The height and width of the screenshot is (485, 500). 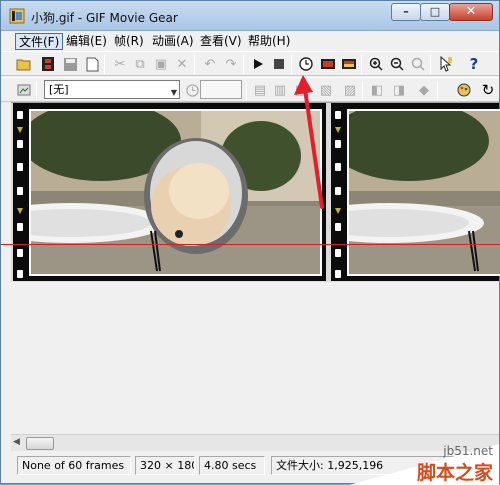 I want to click on frame-edit-icon-2: ▥, so click(x=280, y=90).